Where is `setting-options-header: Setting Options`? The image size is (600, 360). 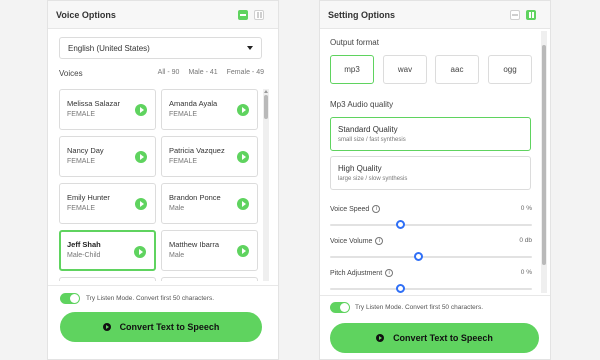
setting-options-header: Setting Options is located at coordinates (435, 15).